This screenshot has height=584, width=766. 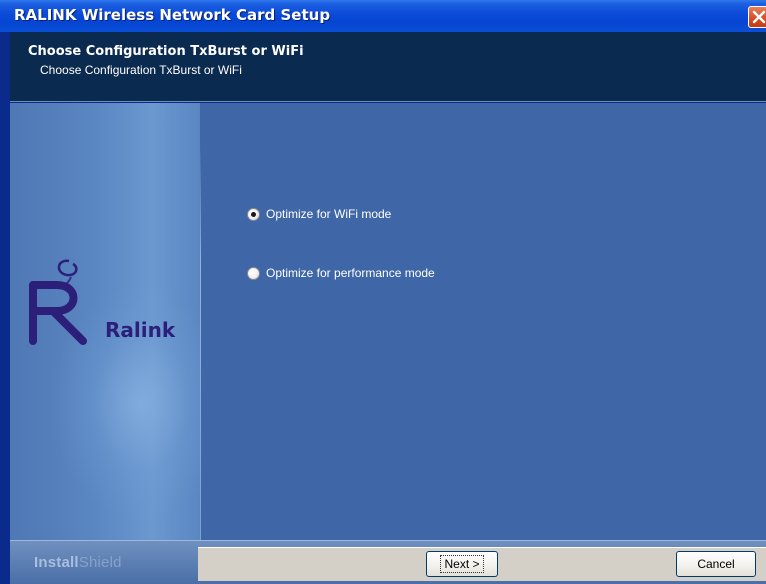 I want to click on installshield-brand: InstallShield, so click(x=78, y=562).